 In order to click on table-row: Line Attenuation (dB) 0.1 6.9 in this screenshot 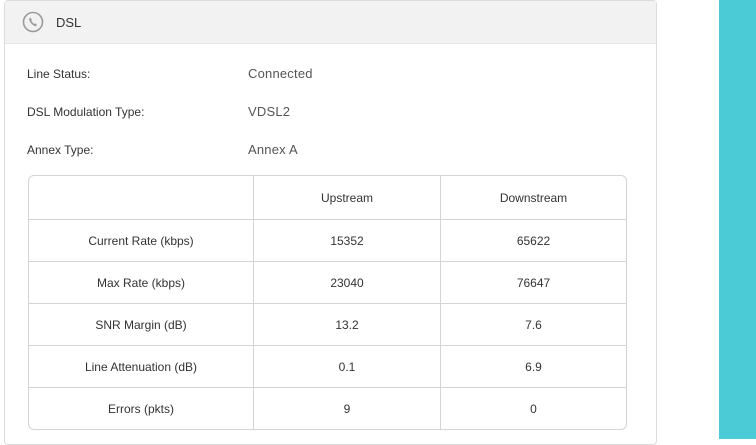, I will do `click(327, 366)`.